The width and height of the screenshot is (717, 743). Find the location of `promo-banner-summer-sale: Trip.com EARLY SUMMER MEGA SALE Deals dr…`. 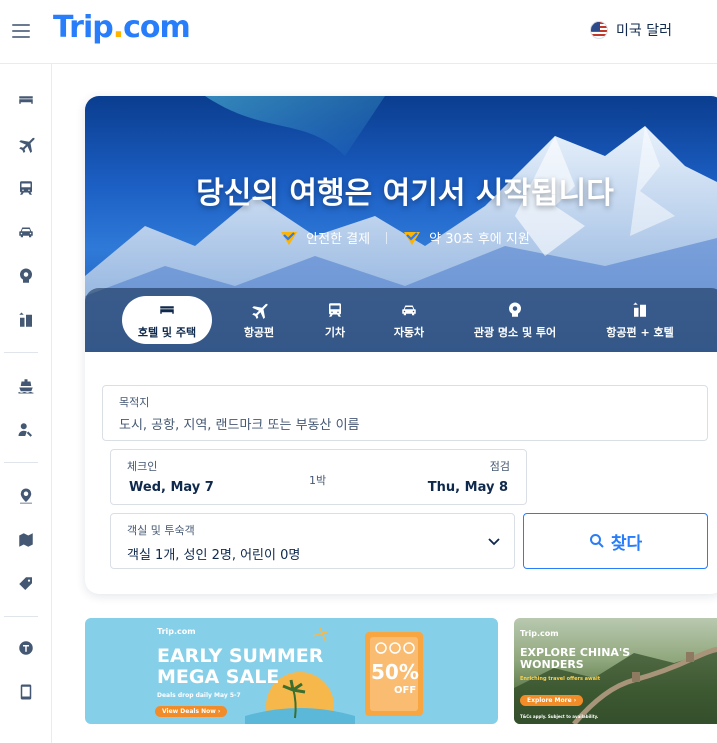

promo-banner-summer-sale: Trip.com EARLY SUMMER MEGA SALE Deals dr… is located at coordinates (291, 671).